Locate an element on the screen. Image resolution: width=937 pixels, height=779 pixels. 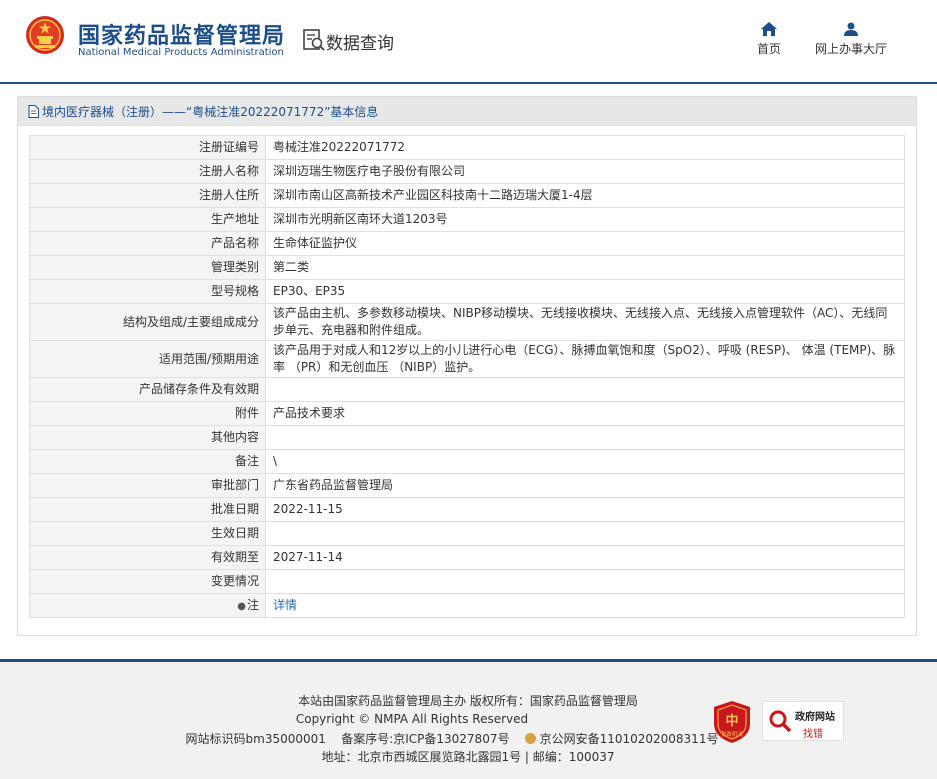
site-title-cn: 国家药品监督管理局 is located at coordinates (181, 34).